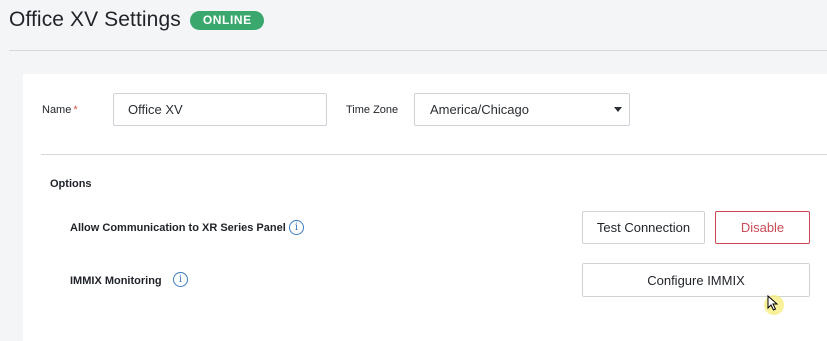 Image resolution: width=827 pixels, height=341 pixels. Describe the element at coordinates (696, 280) in the screenshot. I see `configure-immix-button: Configure IMMIX` at that location.